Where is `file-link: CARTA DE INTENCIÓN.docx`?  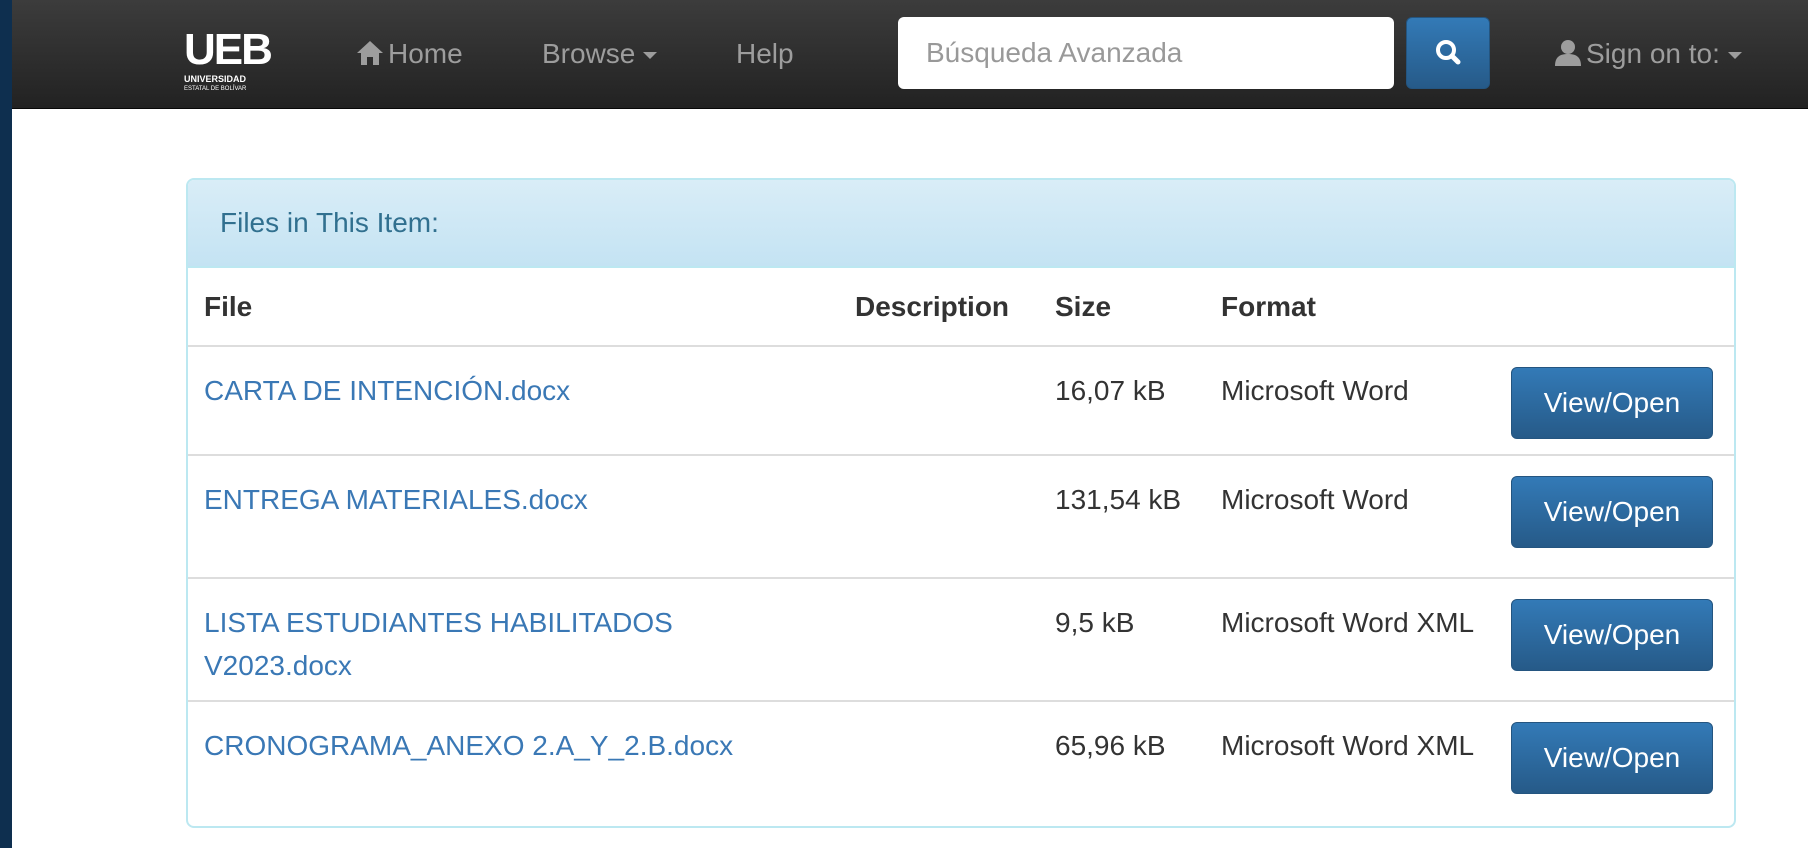
file-link: CARTA DE INTENCIÓN.docx is located at coordinates (387, 390).